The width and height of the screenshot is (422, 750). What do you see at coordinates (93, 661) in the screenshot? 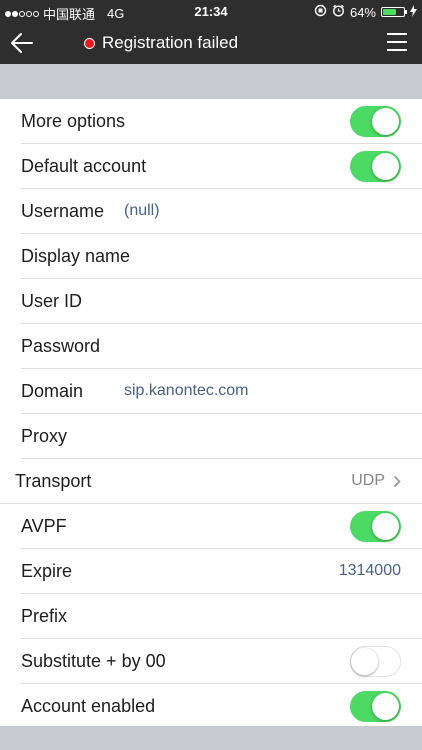
I see `substitute-label: Substitute + by 00` at bounding box center [93, 661].